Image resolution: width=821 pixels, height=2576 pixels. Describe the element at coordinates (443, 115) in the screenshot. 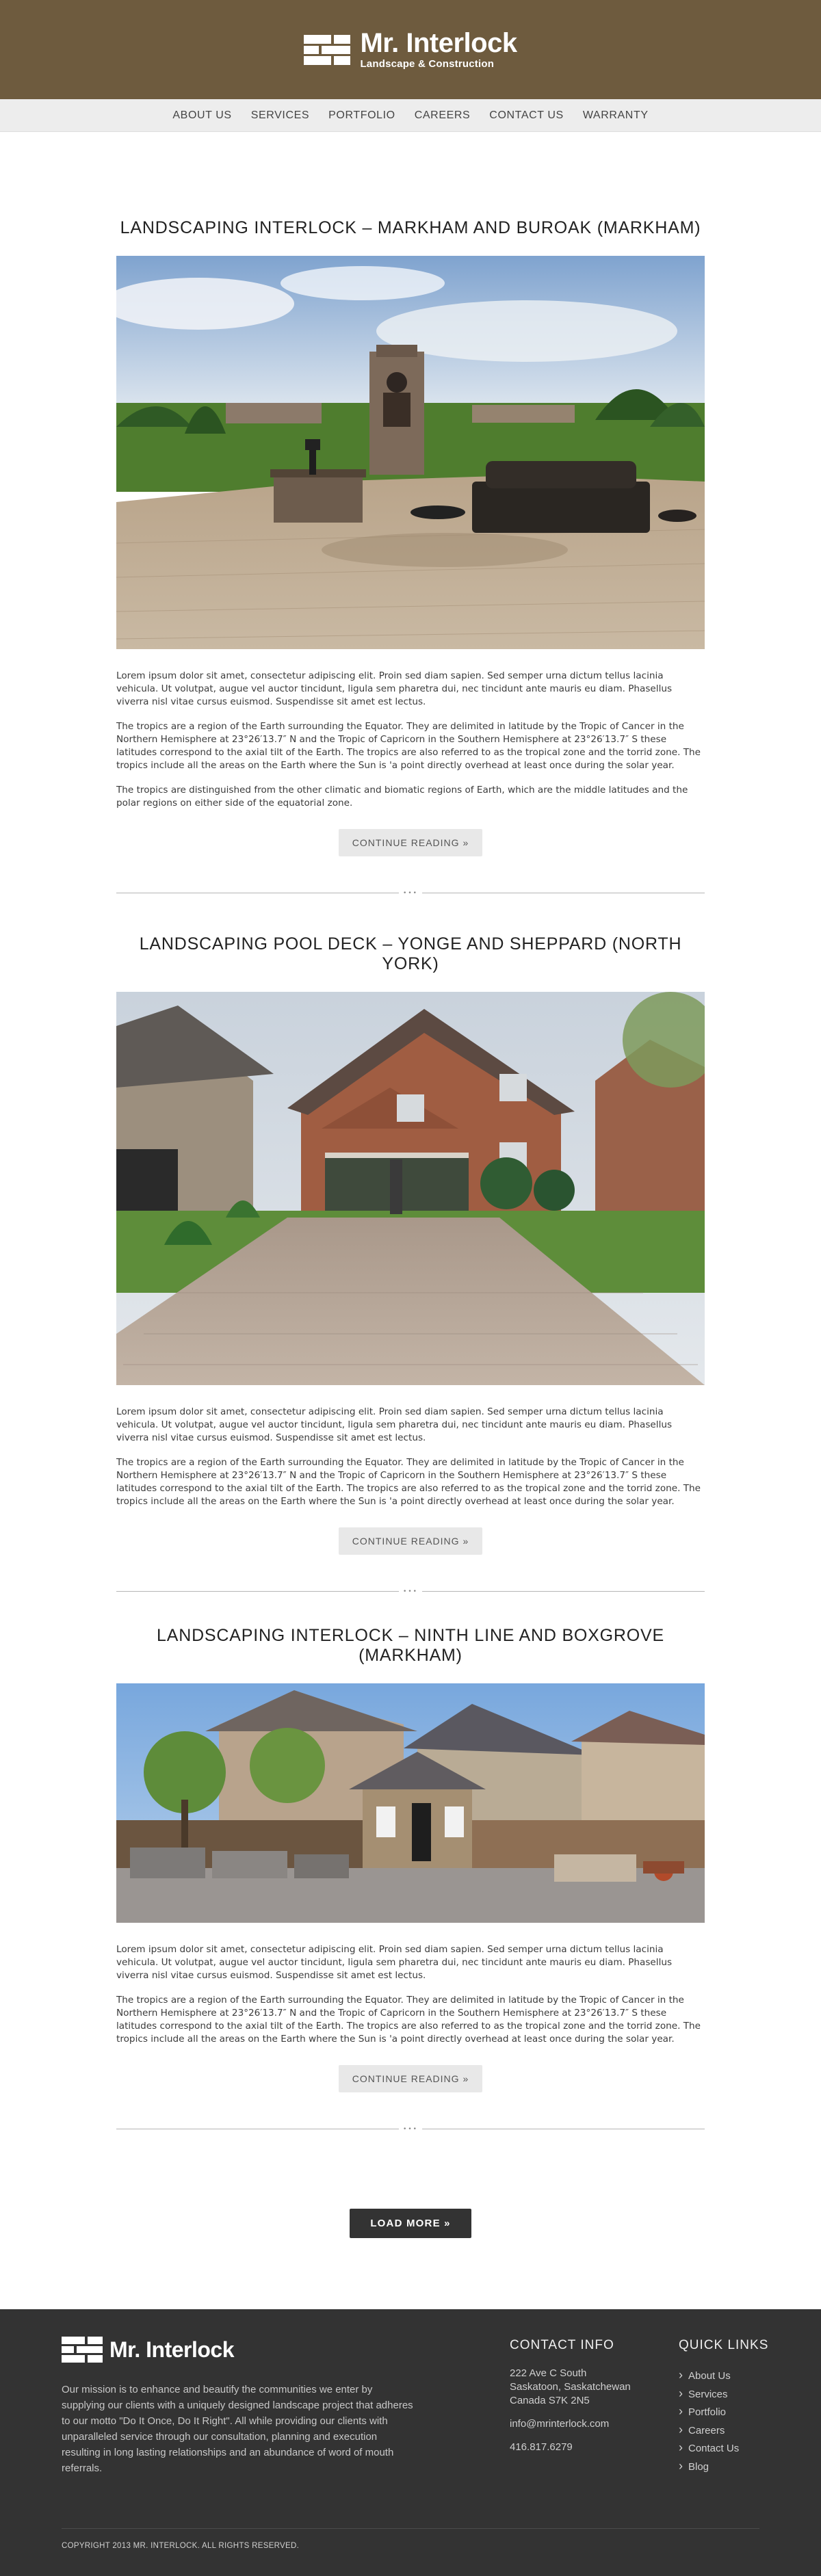

I see `nav-careers: CAREERS` at that location.